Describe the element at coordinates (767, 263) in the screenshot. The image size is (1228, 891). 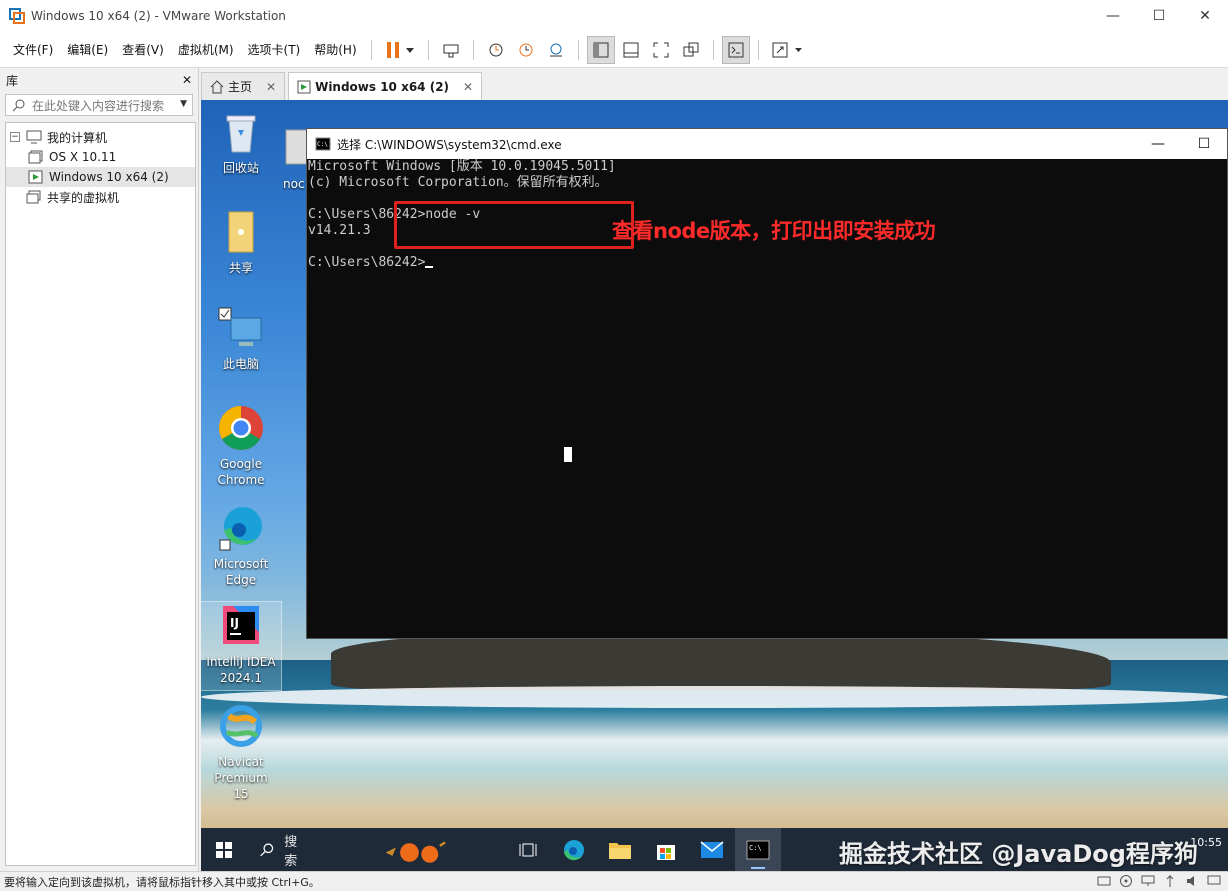
I see `cmd-prompt-line: C:\Users\86242>` at that location.